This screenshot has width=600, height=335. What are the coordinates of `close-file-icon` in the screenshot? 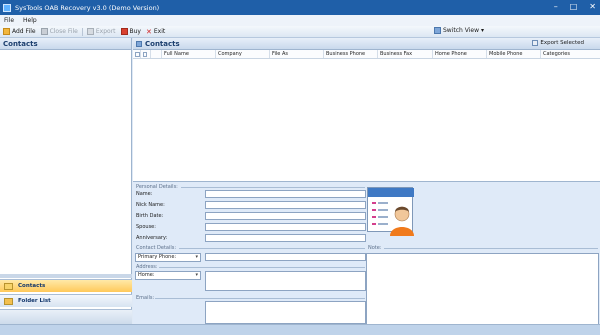 It's located at (44, 31).